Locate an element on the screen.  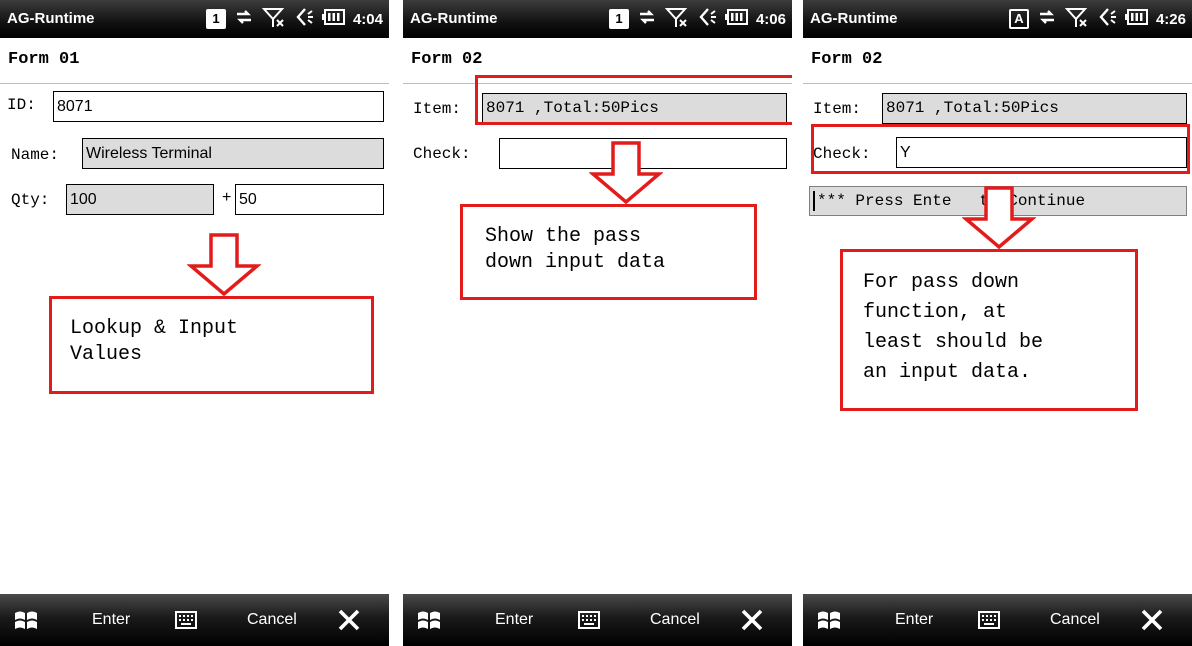
id-label: ID: is located at coordinates (21, 105).